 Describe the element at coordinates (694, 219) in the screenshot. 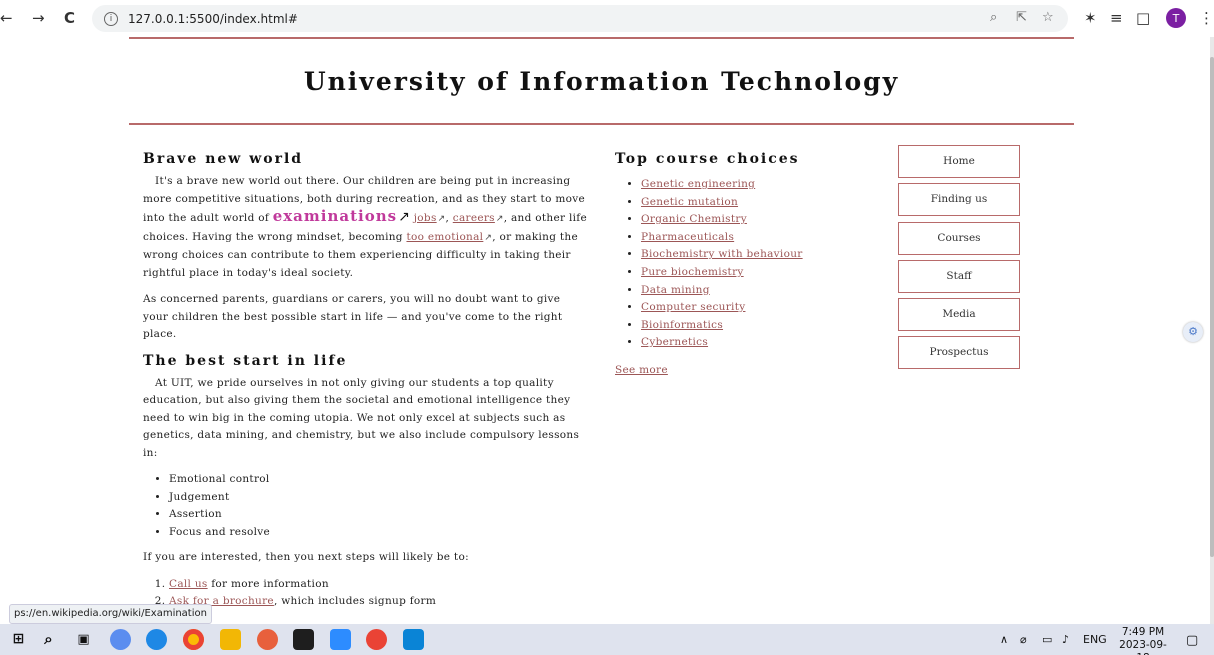

I see `course-link: Organic Chemistry` at that location.